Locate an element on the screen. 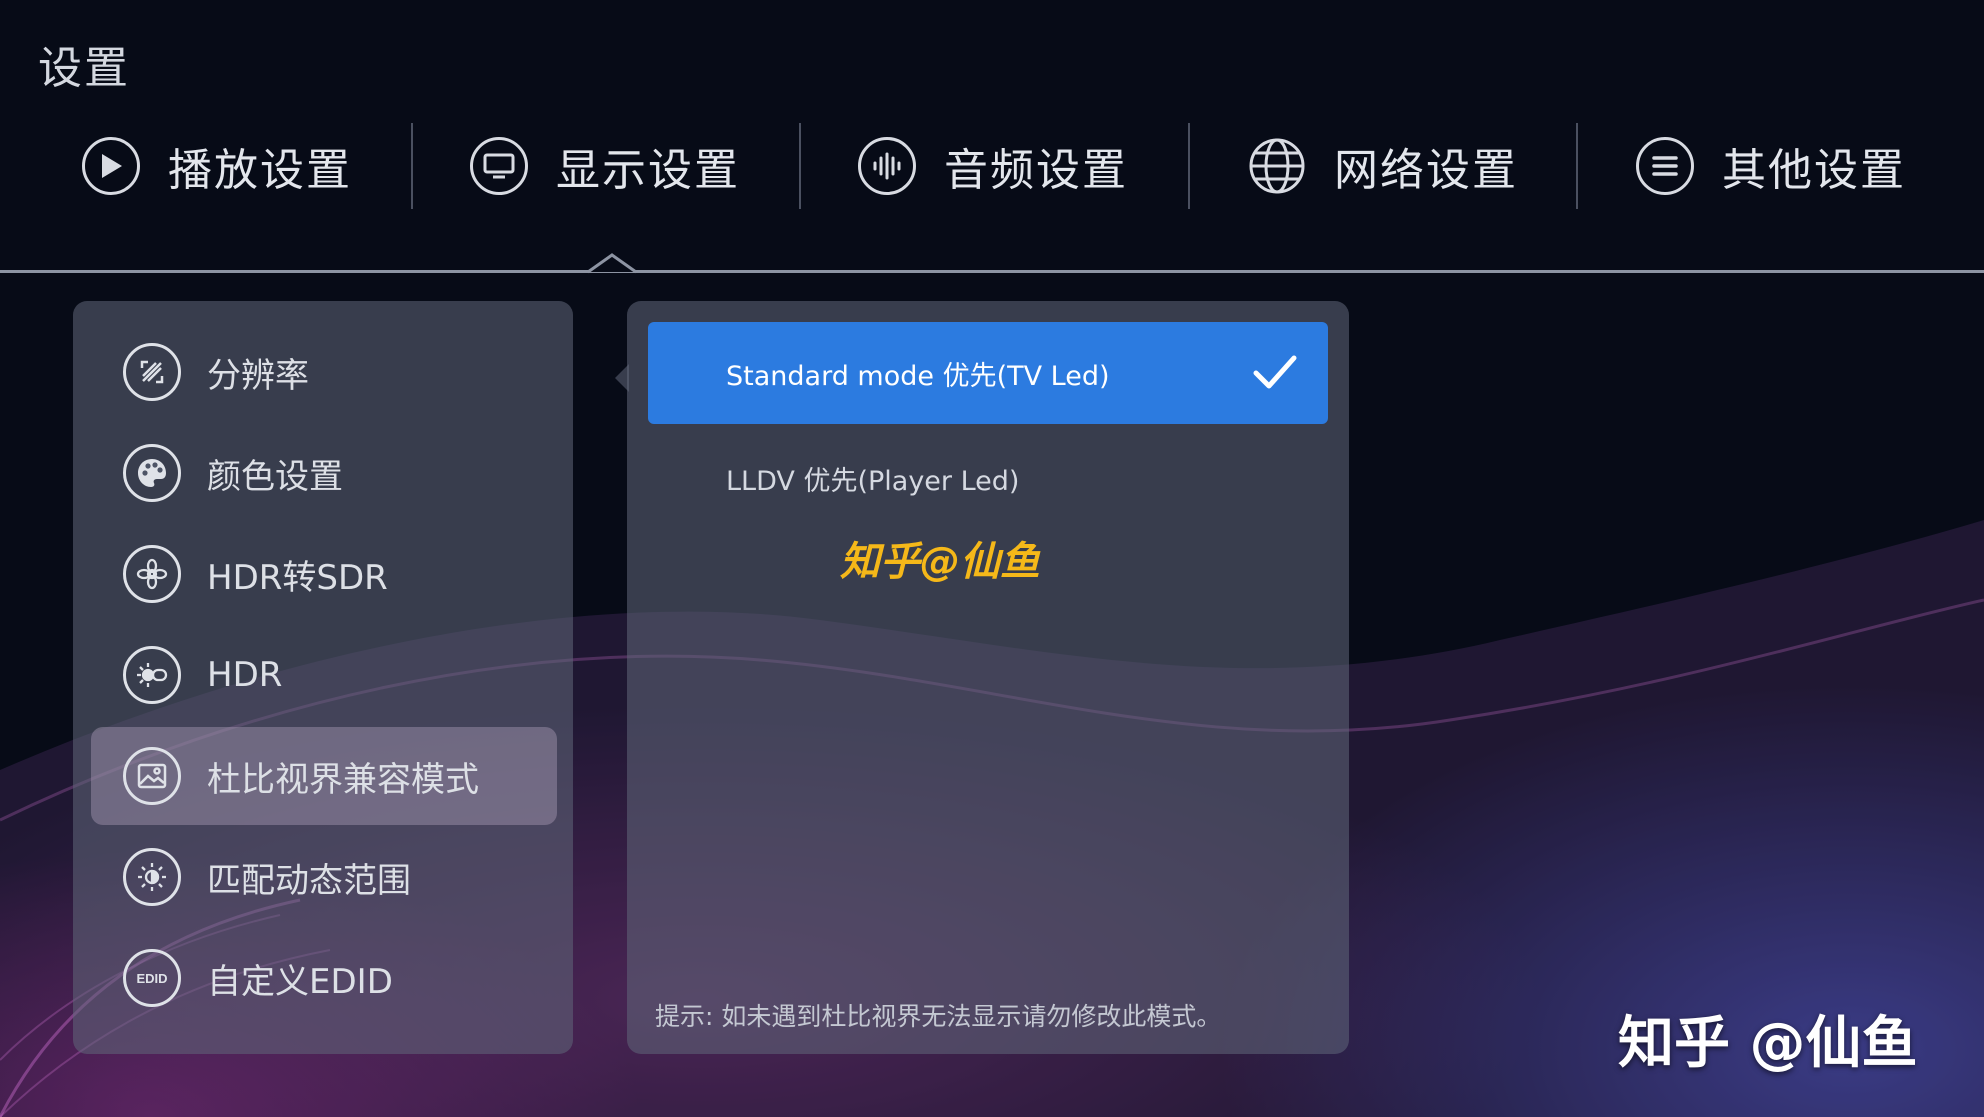 This screenshot has height=1117, width=1984. menu-item-custom-edid: EDID 自定义EDID is located at coordinates (324, 978).